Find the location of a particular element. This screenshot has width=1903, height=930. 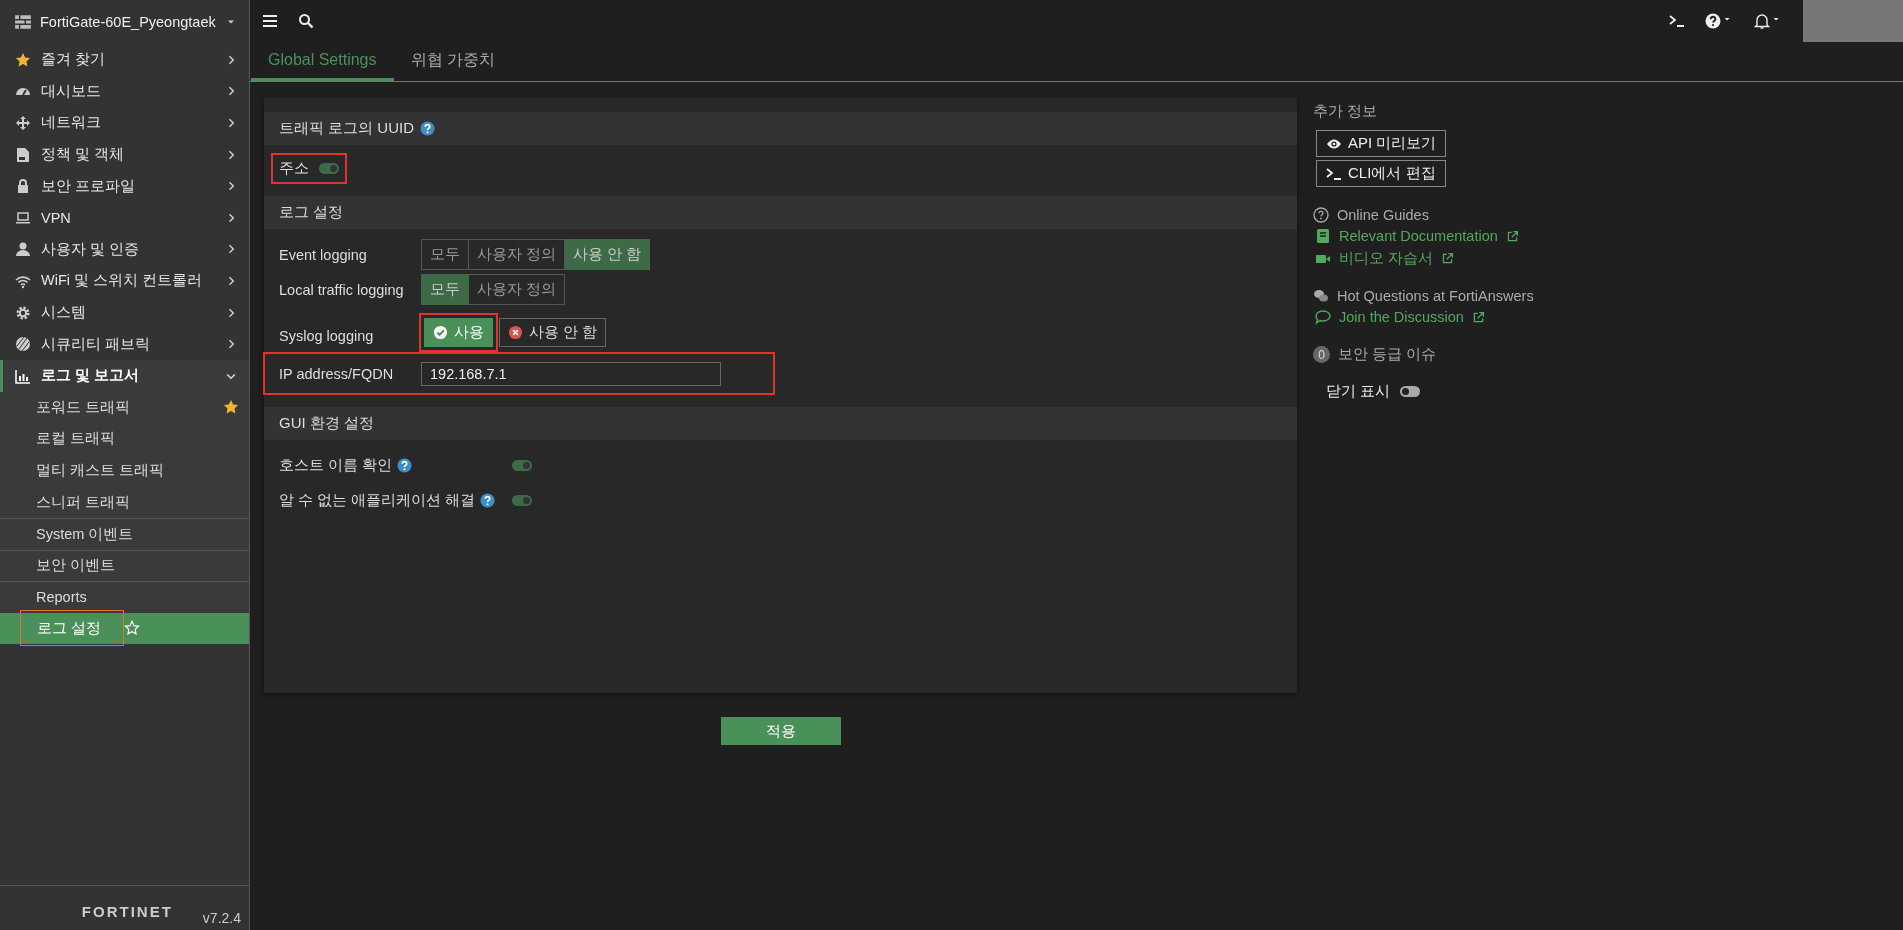

guides-heading: Online Guides is located at coordinates (1383, 215).